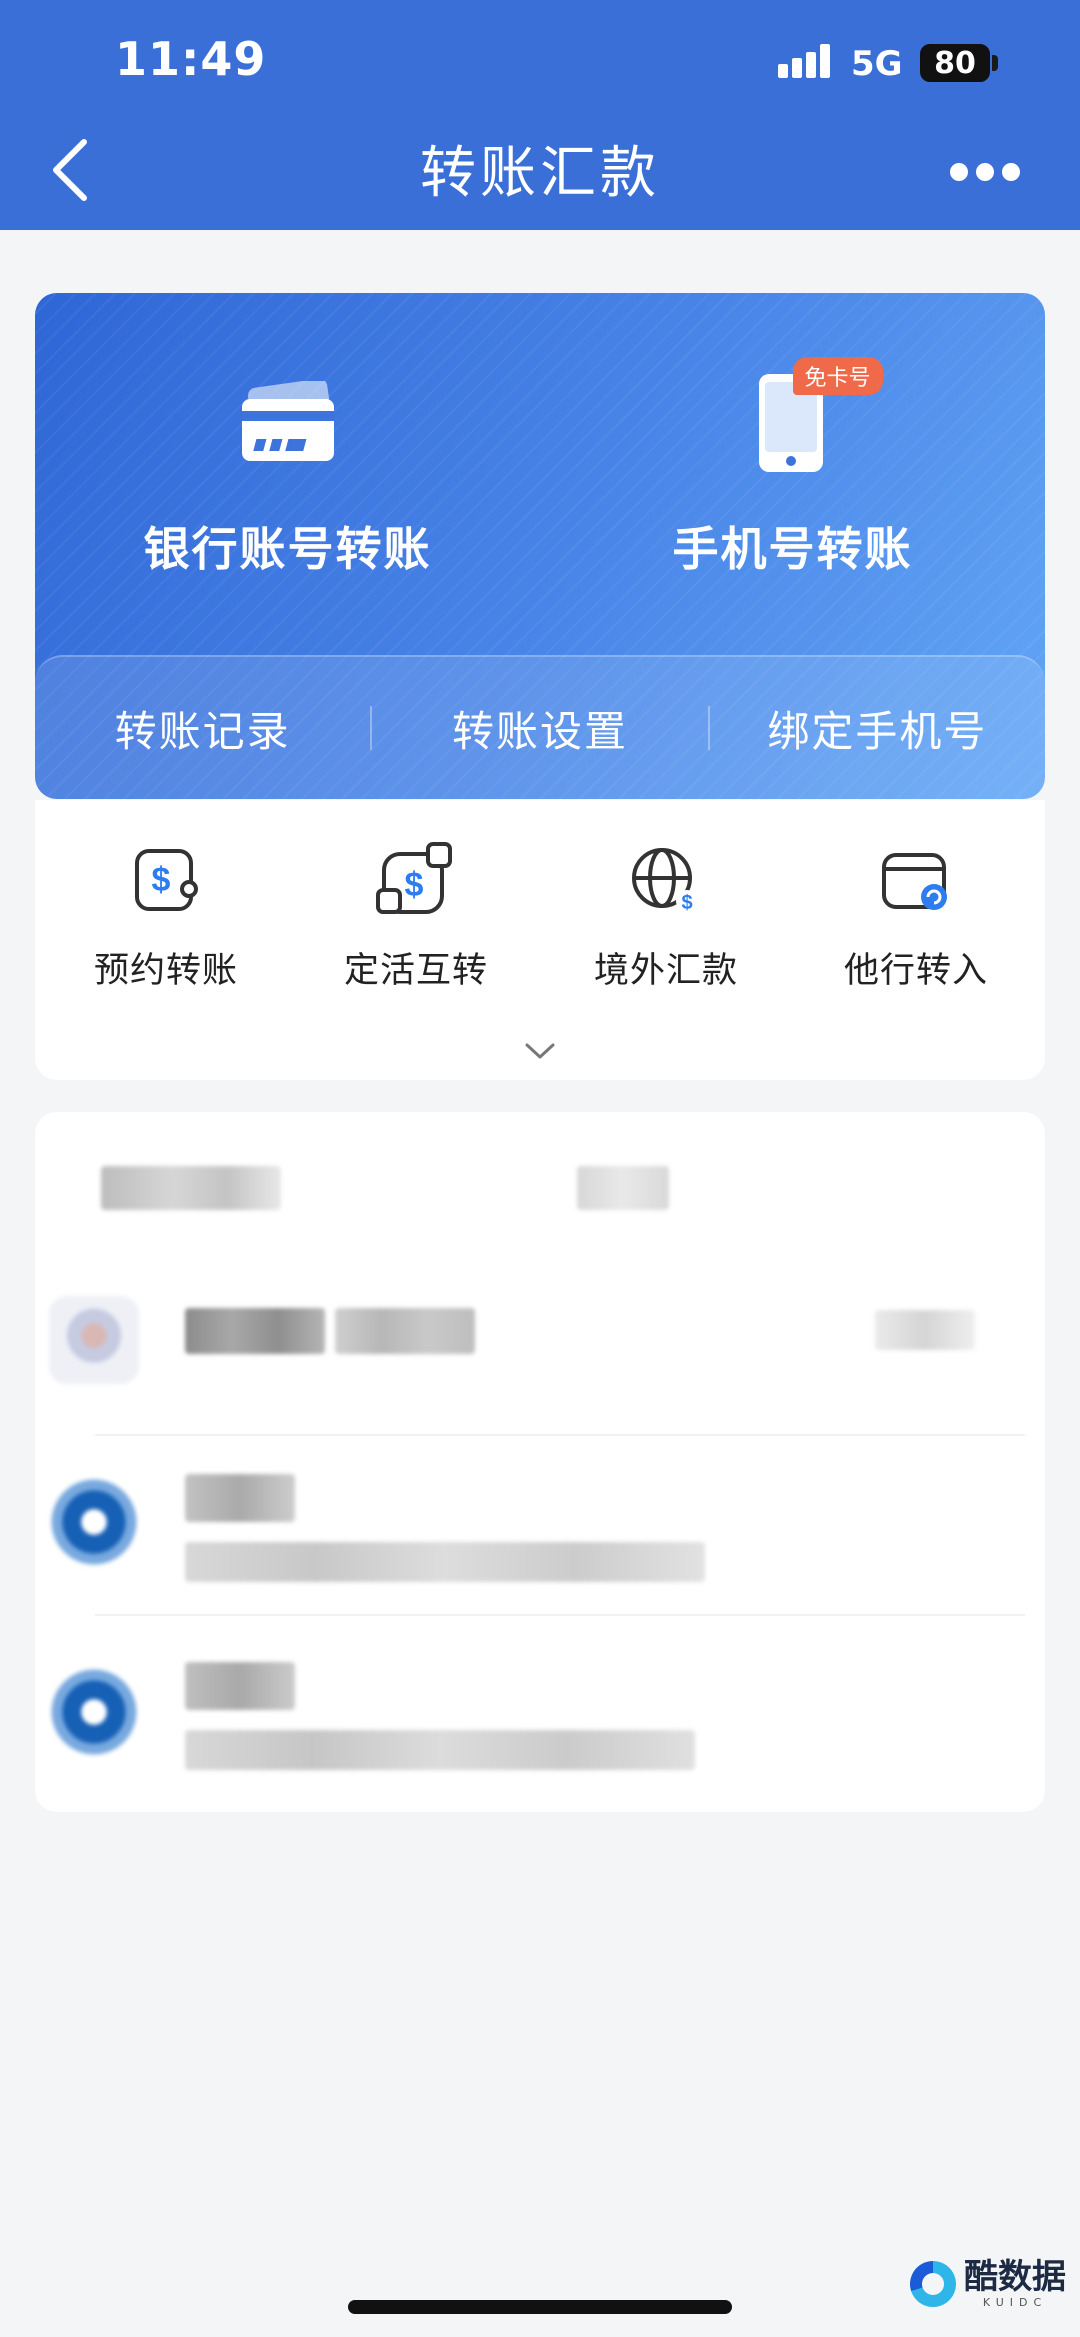 The image size is (1080, 2337). I want to click on shortcut-label: 境外汇款, so click(665, 971).